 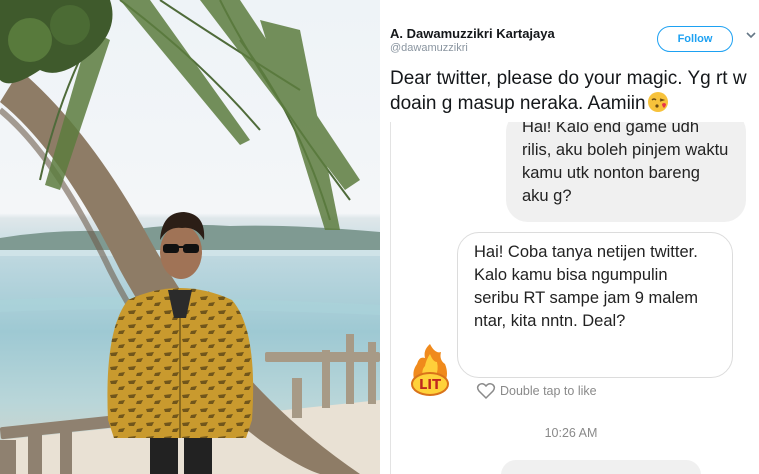 I want to click on chat-timestamp: 10:26 AM, so click(x=571, y=433).